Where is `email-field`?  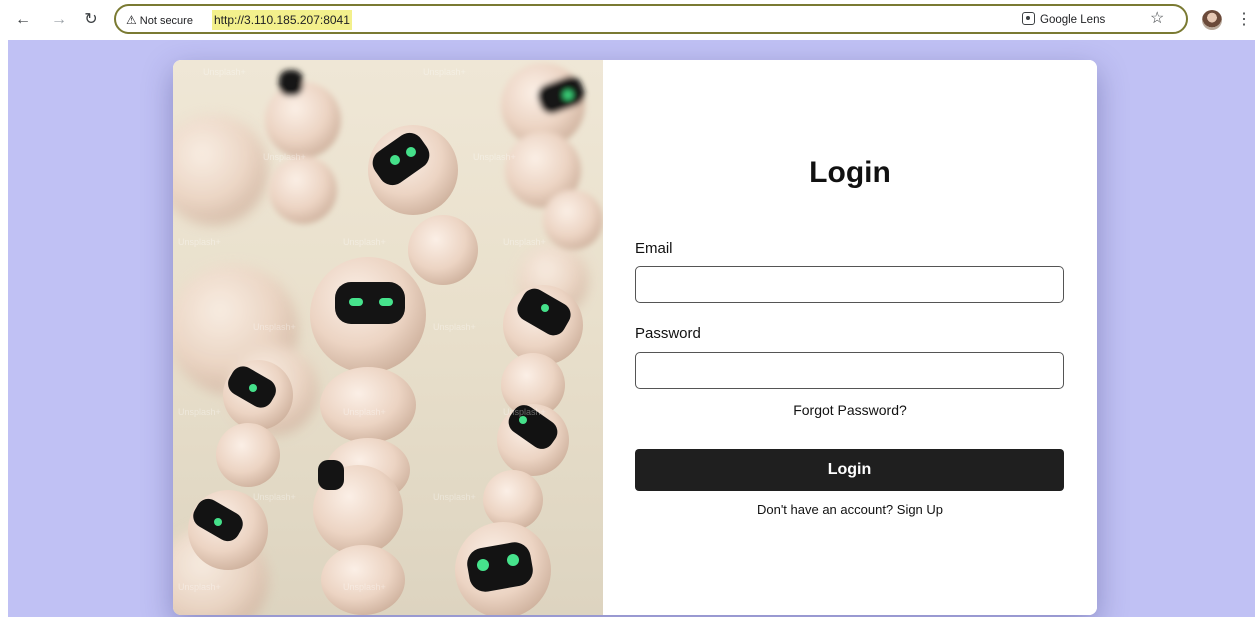 email-field is located at coordinates (849, 284).